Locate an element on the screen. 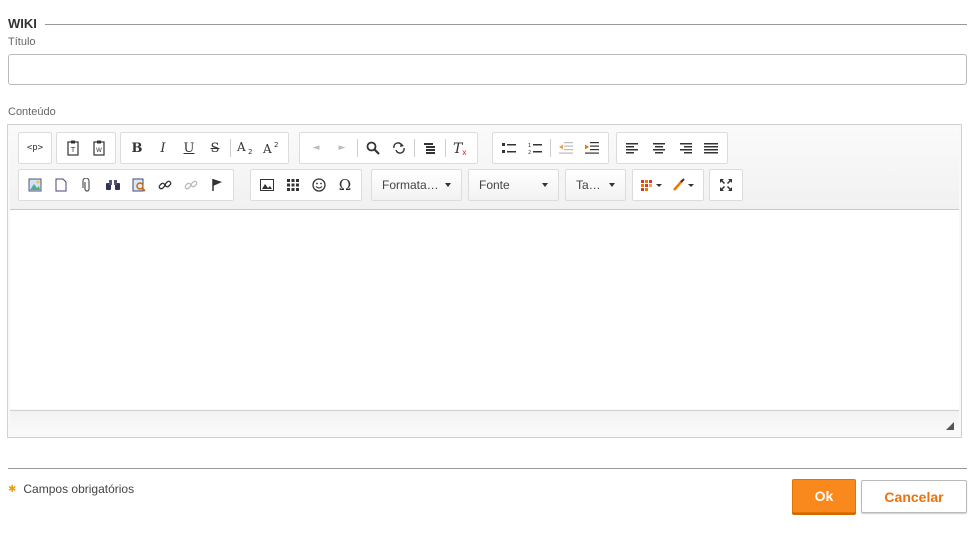  media-group: Ω is located at coordinates (306, 185).